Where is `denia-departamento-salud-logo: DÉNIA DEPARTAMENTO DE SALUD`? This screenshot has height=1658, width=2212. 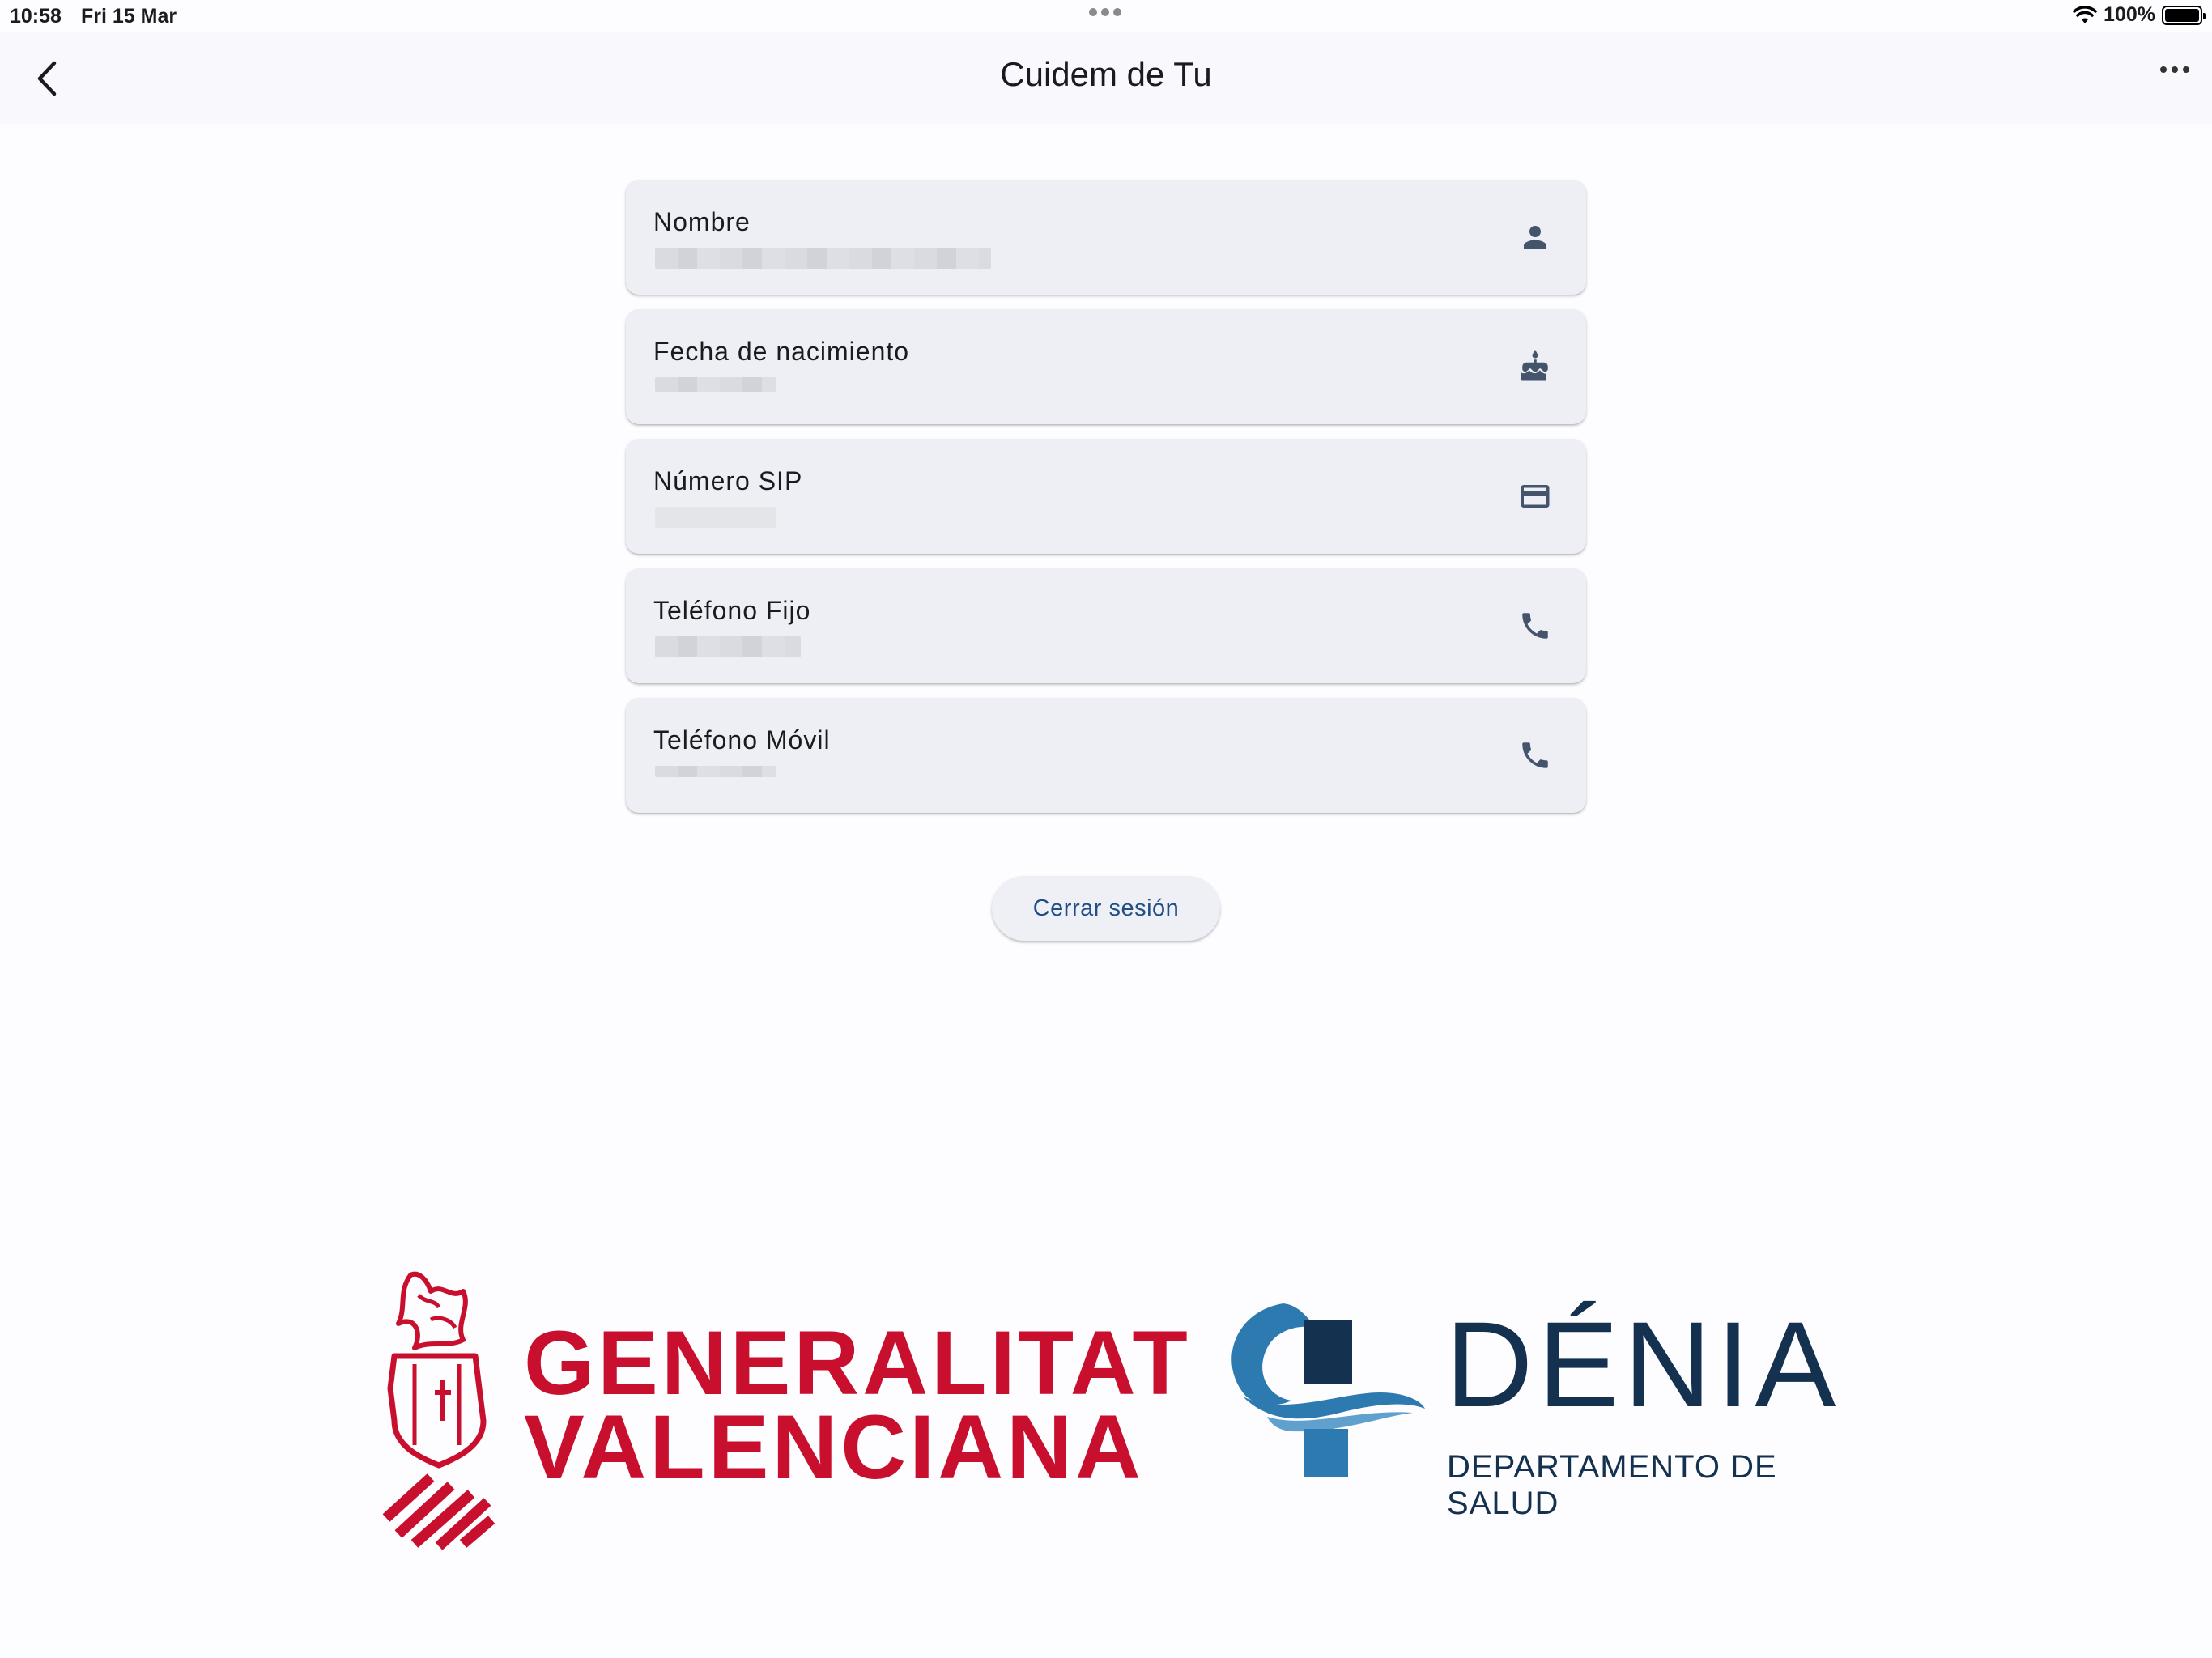
denia-departamento-salud-logo: DÉNIA DEPARTAMENTO DE SALUD is located at coordinates (1542, 1408).